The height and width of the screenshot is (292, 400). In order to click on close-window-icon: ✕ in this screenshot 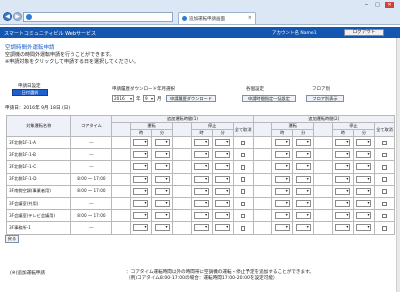, I will do `click(389, 5)`.